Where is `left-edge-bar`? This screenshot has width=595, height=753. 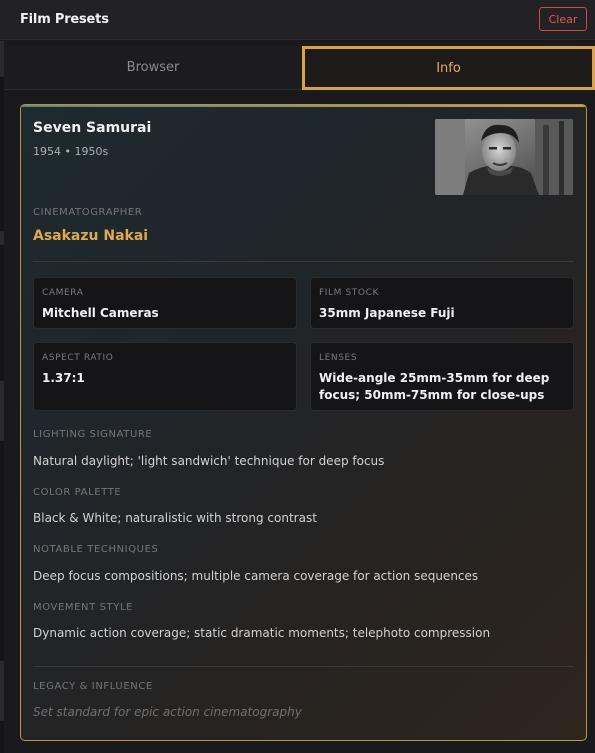 left-edge-bar is located at coordinates (2, 397).